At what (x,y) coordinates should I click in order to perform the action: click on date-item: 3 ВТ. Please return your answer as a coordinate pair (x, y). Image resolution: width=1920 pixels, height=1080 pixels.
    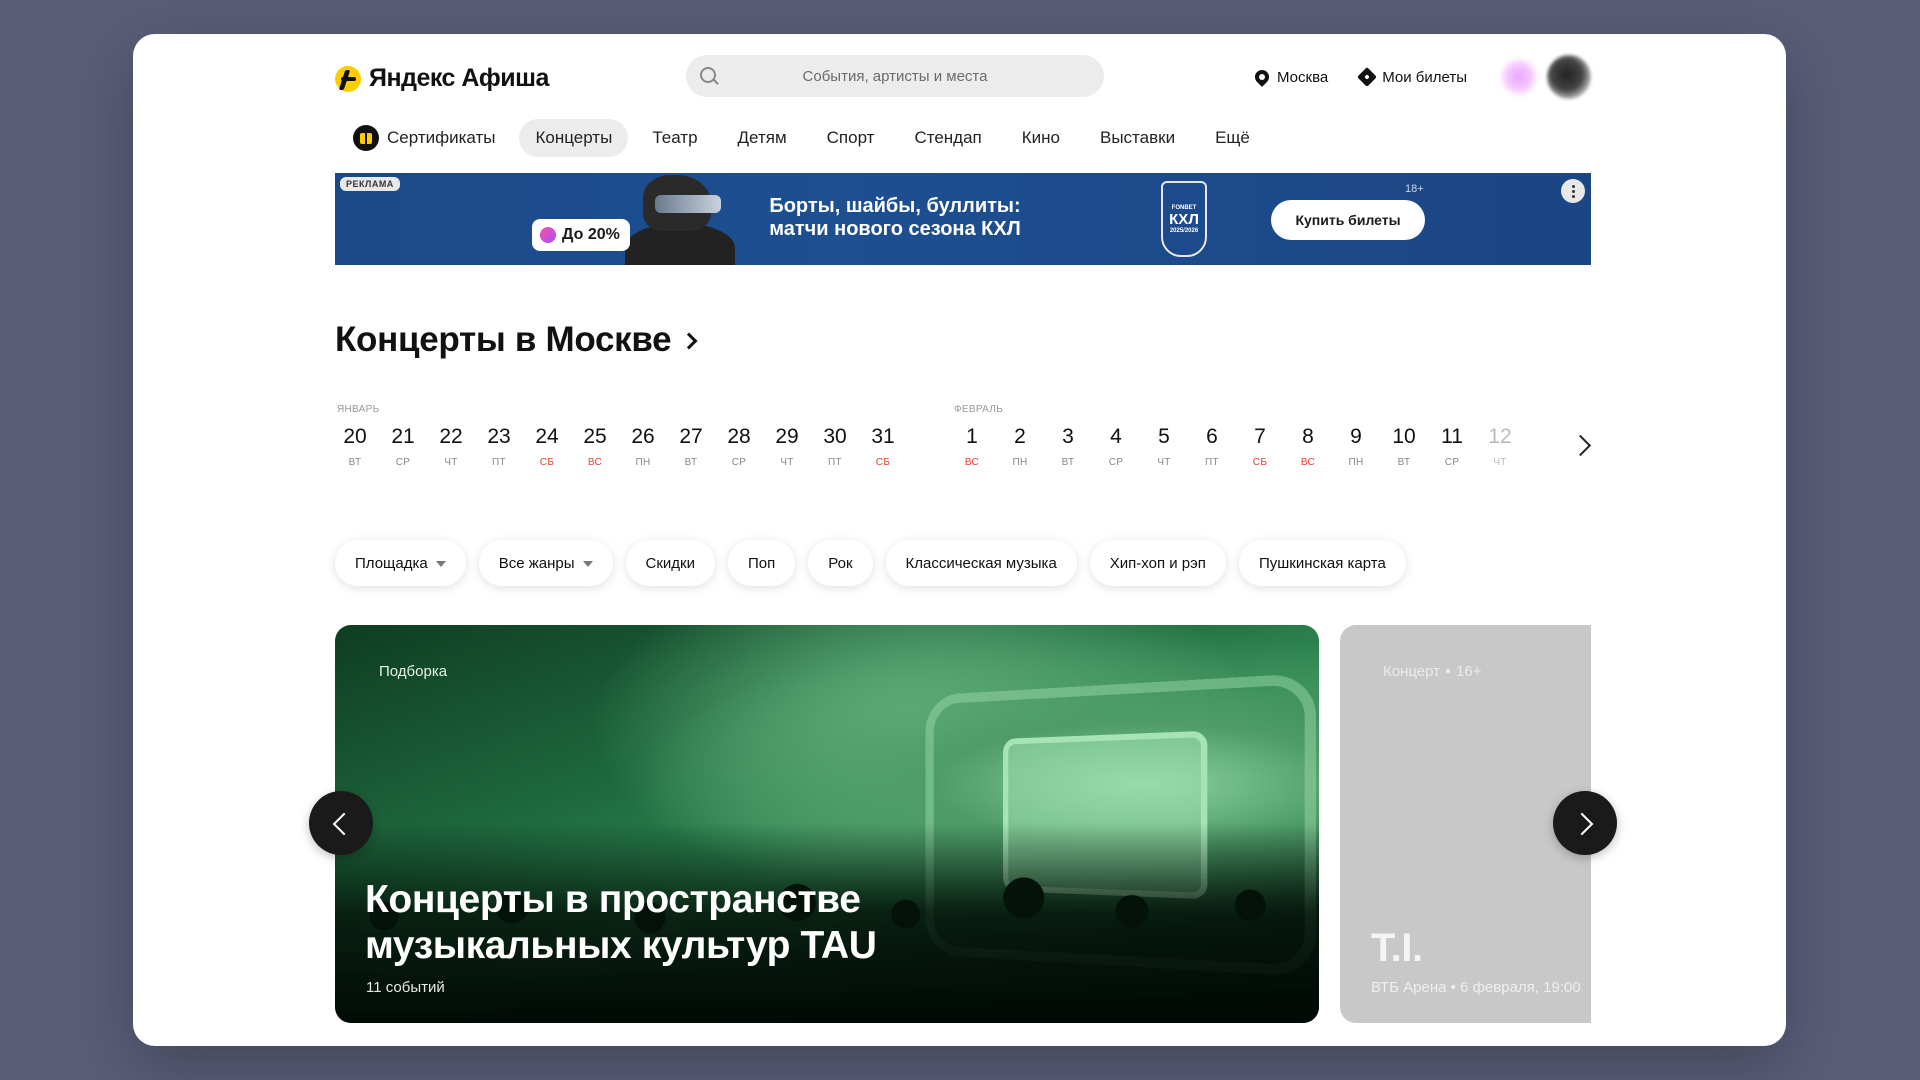
    Looking at the image, I should click on (1068, 446).